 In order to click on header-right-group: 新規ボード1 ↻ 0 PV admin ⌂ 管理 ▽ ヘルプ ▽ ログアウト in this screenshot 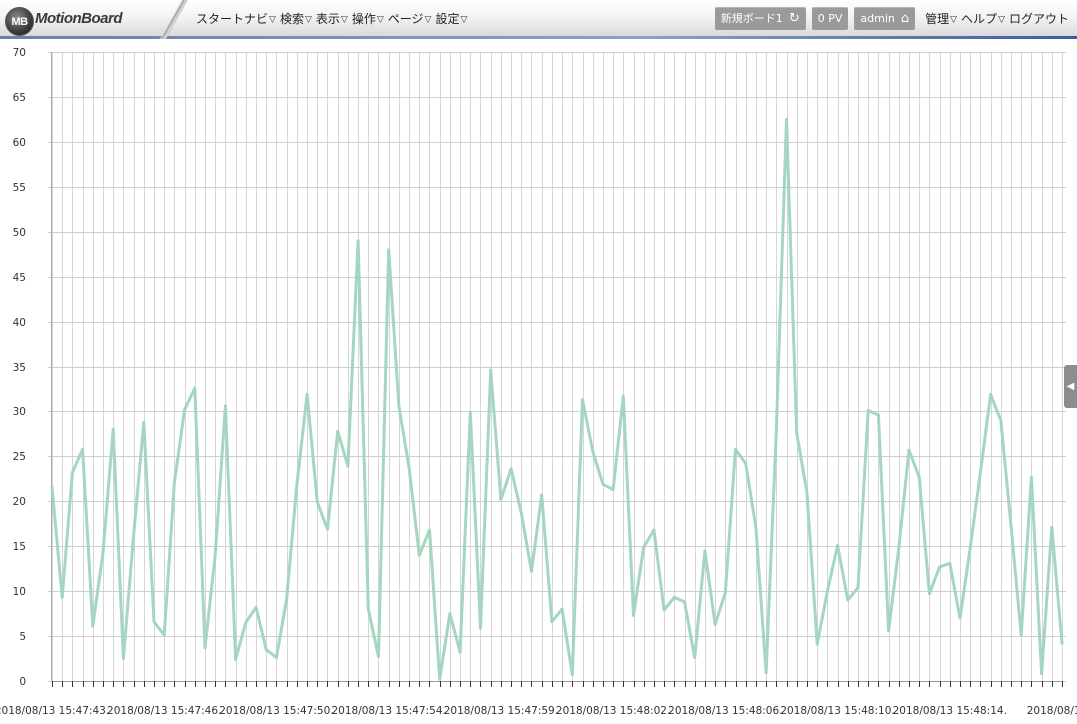, I will do `click(891, 18)`.